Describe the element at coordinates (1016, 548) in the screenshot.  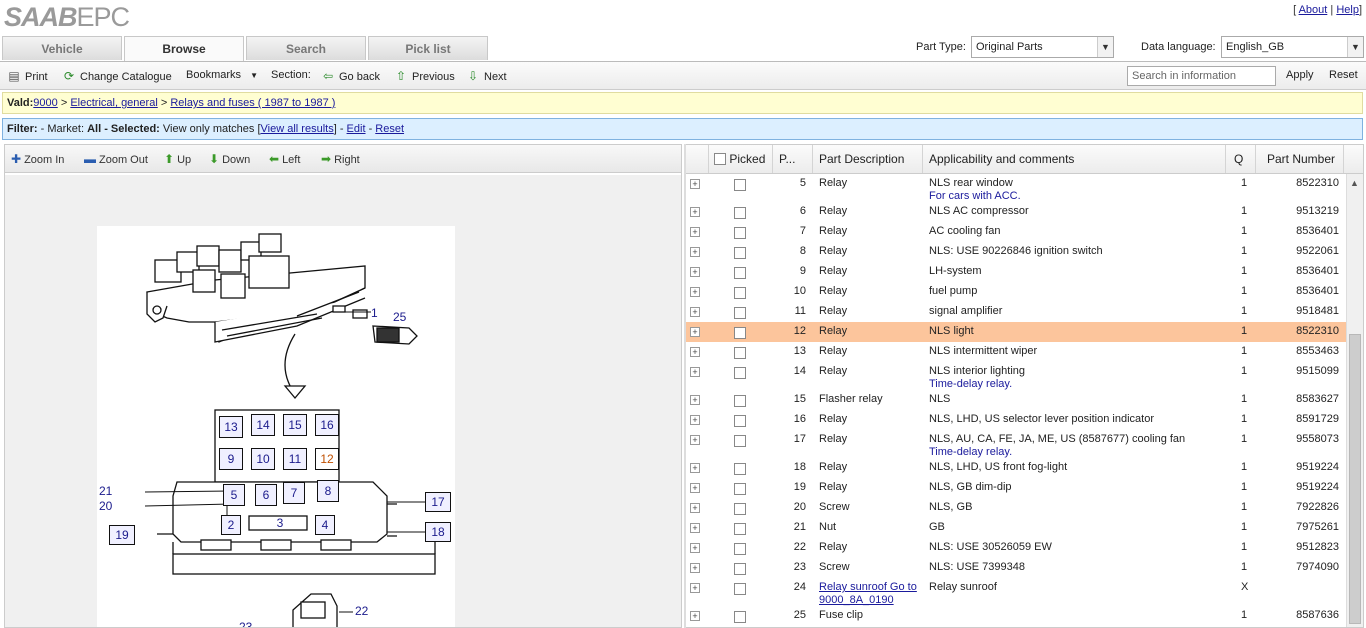
I see `table-row: +22 Relay NLS: USE 30526059 EW 1 9512823` at that location.